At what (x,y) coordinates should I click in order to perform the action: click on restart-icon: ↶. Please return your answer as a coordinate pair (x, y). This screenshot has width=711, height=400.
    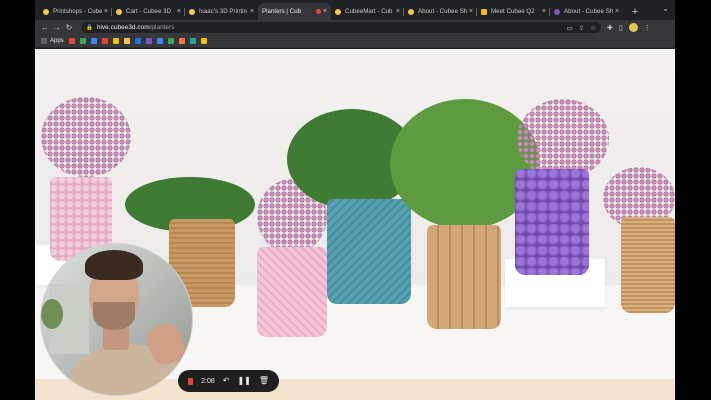
    Looking at the image, I should click on (226, 381).